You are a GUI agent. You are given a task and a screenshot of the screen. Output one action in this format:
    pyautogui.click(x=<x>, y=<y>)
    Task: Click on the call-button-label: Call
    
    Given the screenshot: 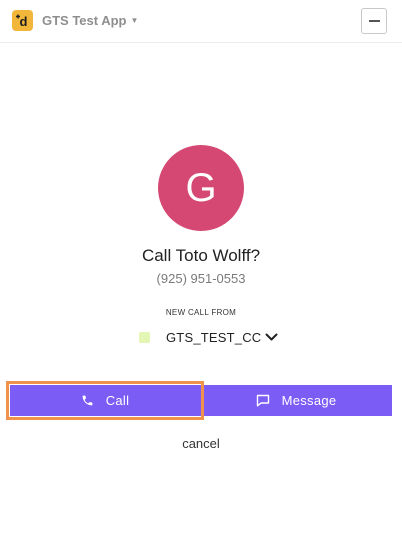 What is the action you would take?
    pyautogui.click(x=117, y=400)
    